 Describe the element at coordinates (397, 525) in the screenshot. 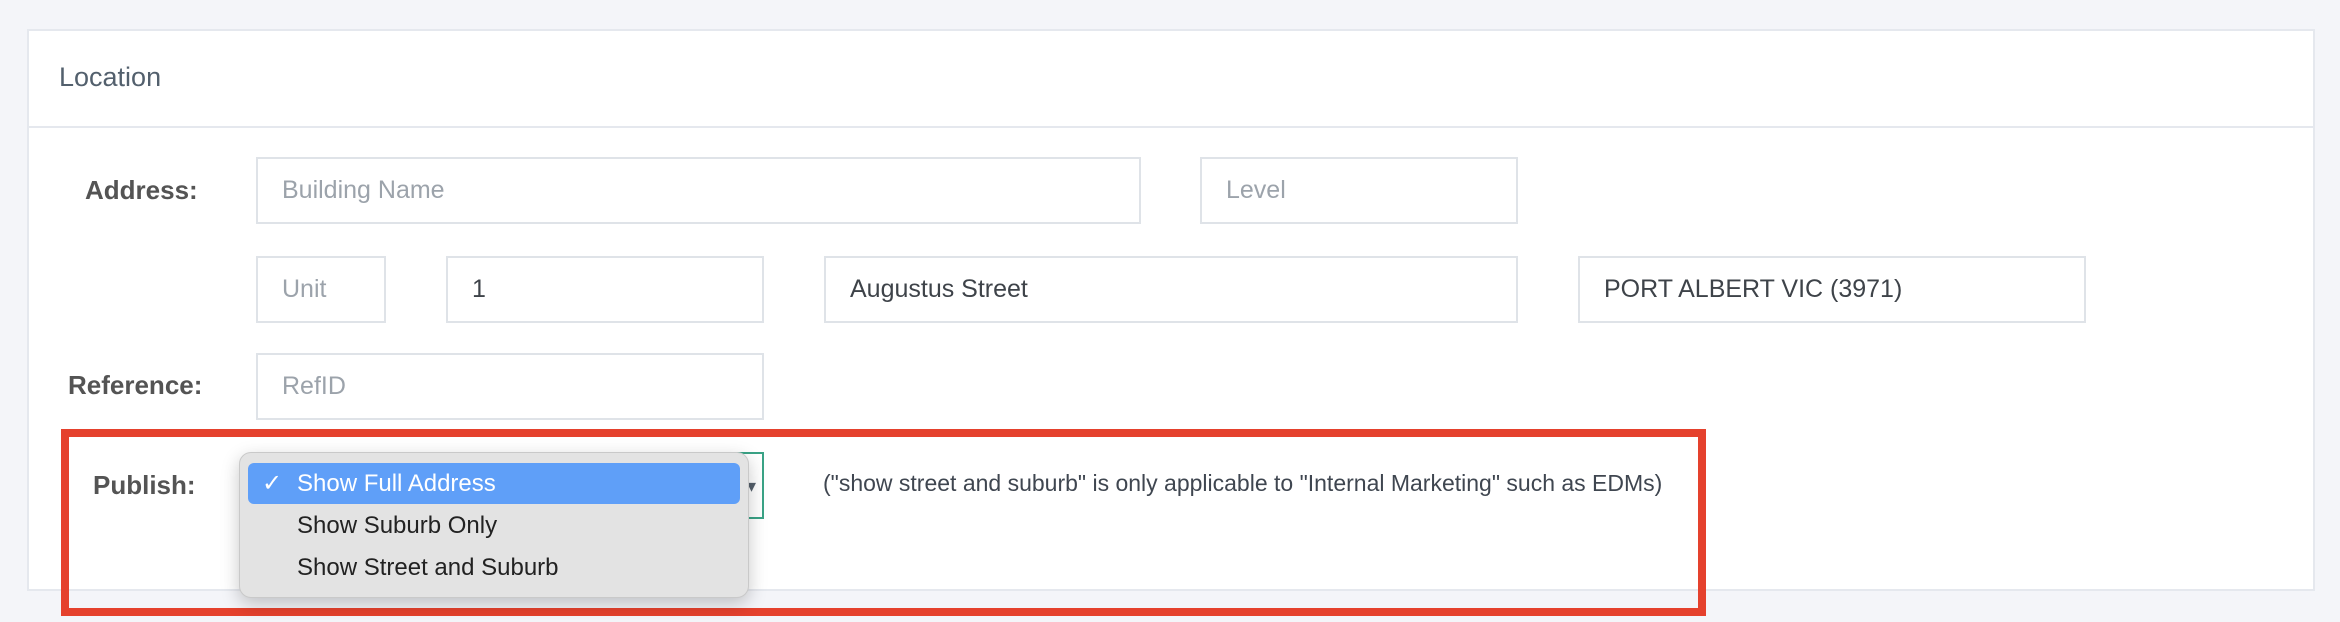

I see `option-label: Show Suburb Only` at that location.